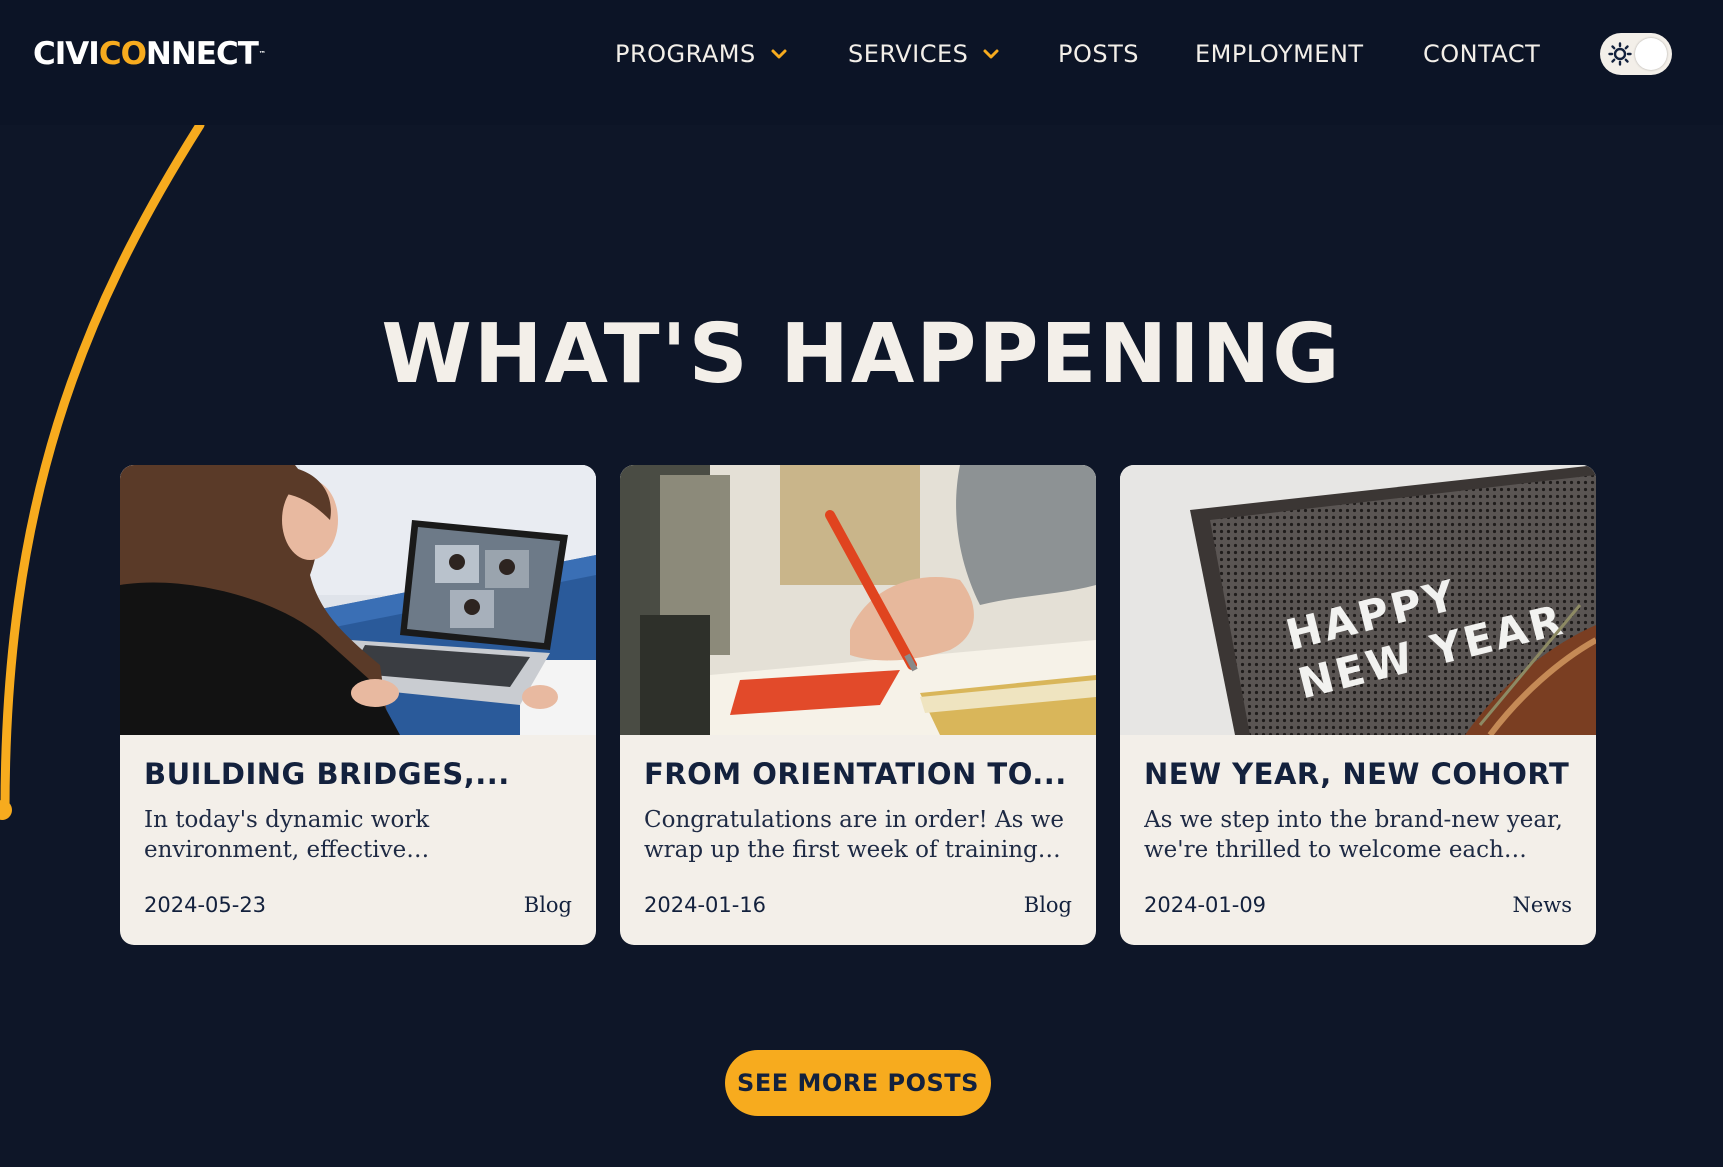  I want to click on post-title: NEW YEAR, NEW COHORT, so click(1359, 774).